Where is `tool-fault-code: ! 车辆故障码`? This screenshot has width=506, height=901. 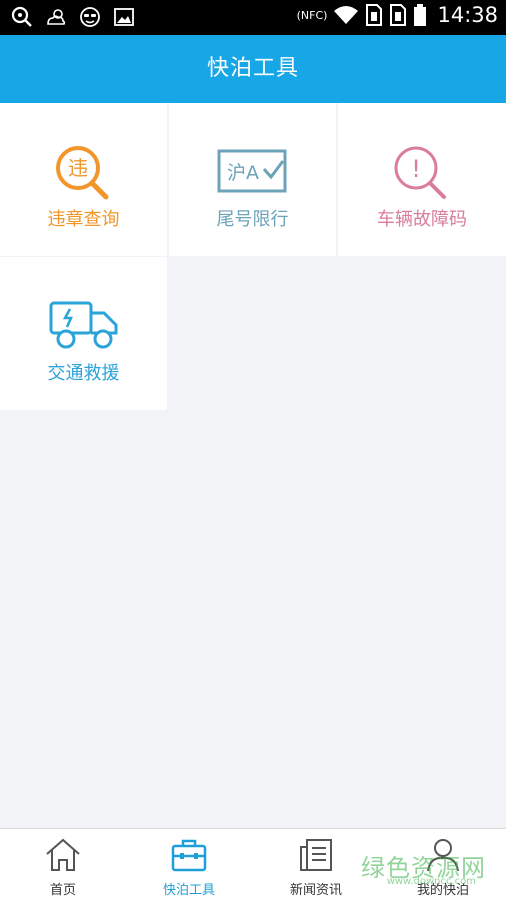
tool-fault-code: ! 车辆故障码 is located at coordinates (422, 179).